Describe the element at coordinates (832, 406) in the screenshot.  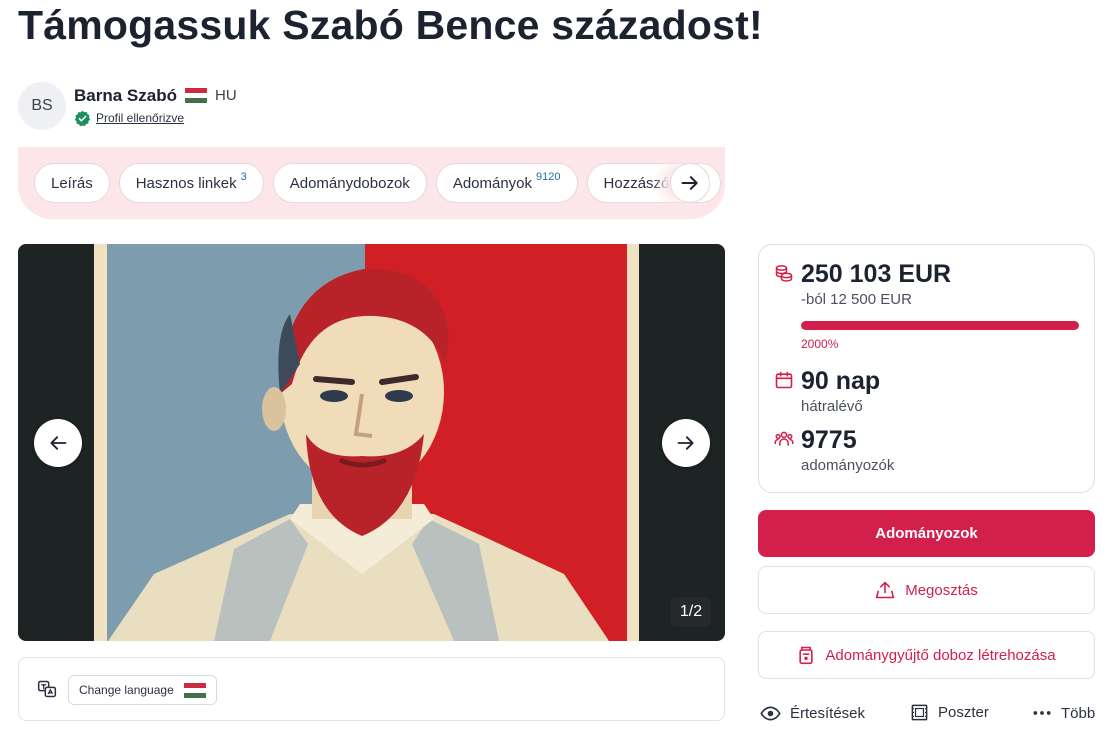
I see `days-remaining-label: hátralévő` at that location.